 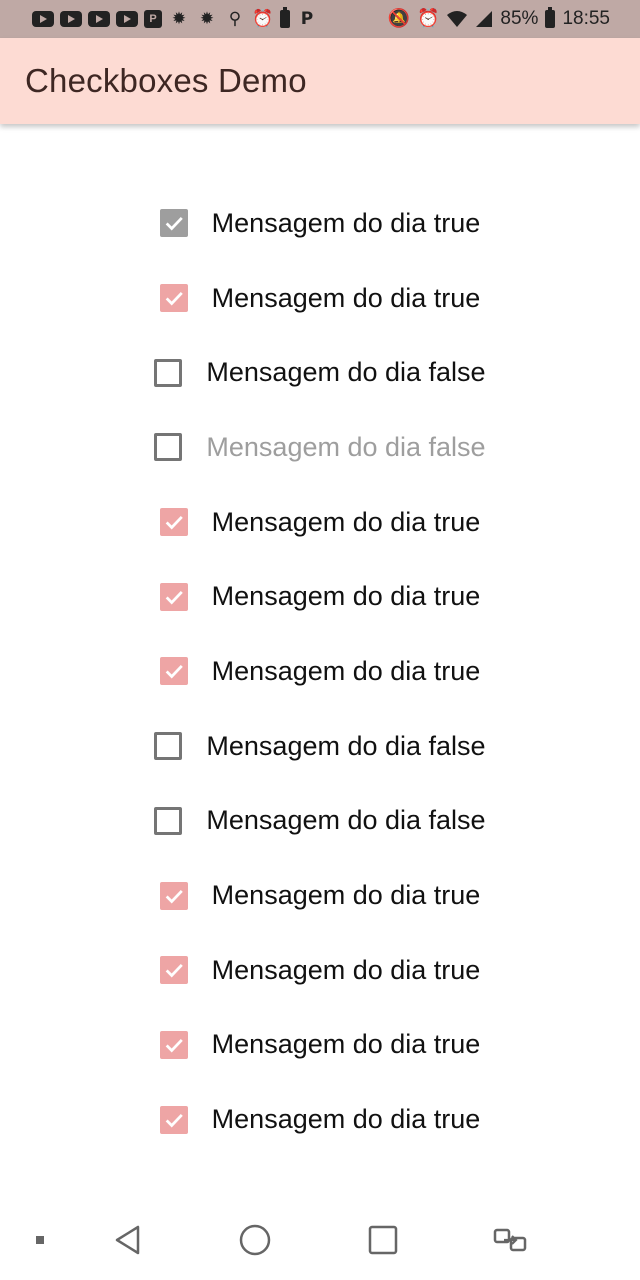 I want to click on notification-icons: P ✹ ✹ ⚲ ⏰ P, so click(x=175, y=18).